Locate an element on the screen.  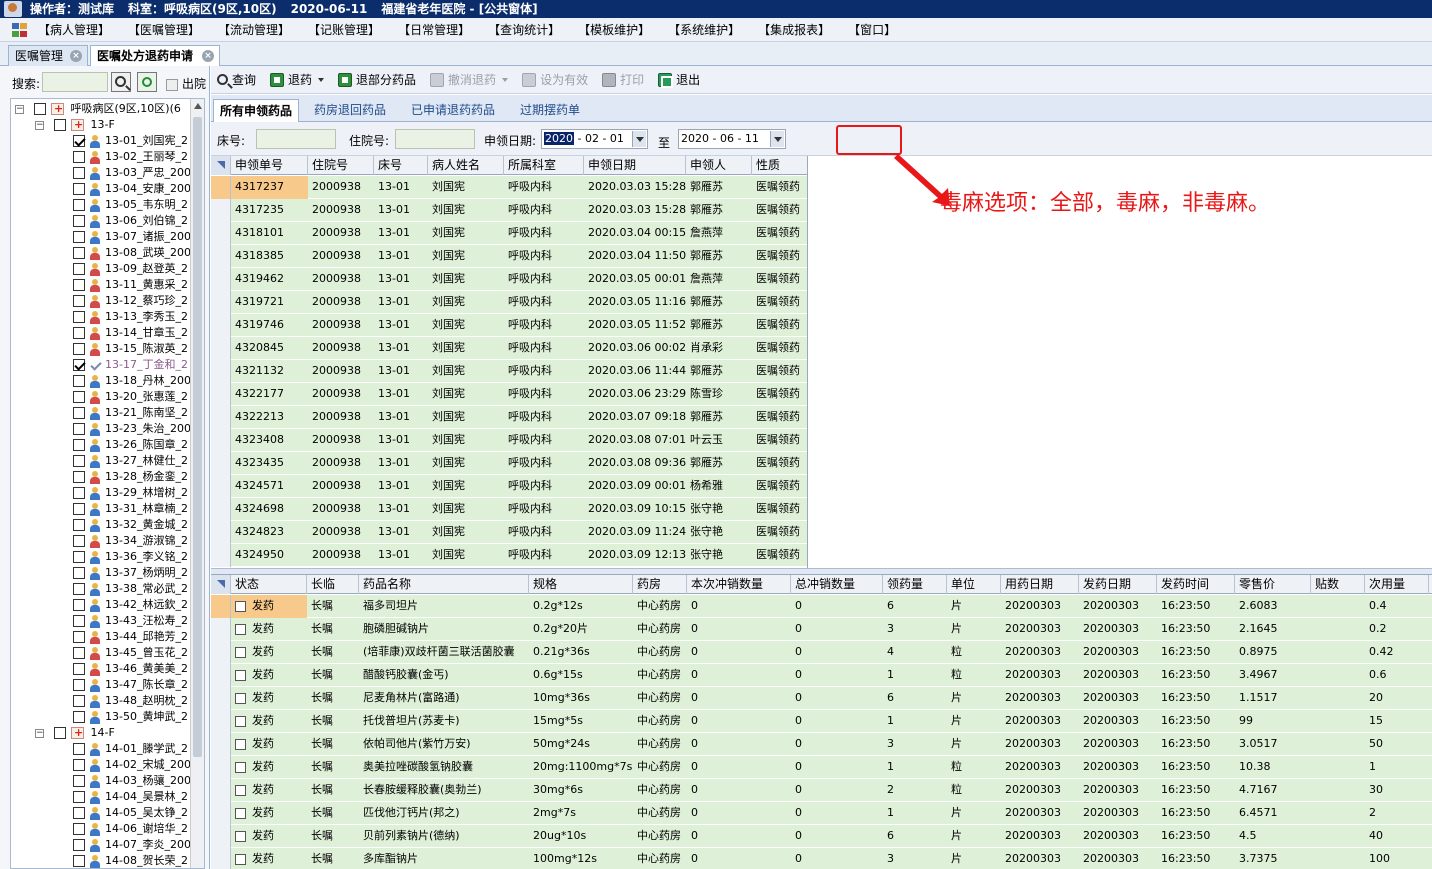
patient-item: 13-47_陈长章_2 is located at coordinates (130, 685).